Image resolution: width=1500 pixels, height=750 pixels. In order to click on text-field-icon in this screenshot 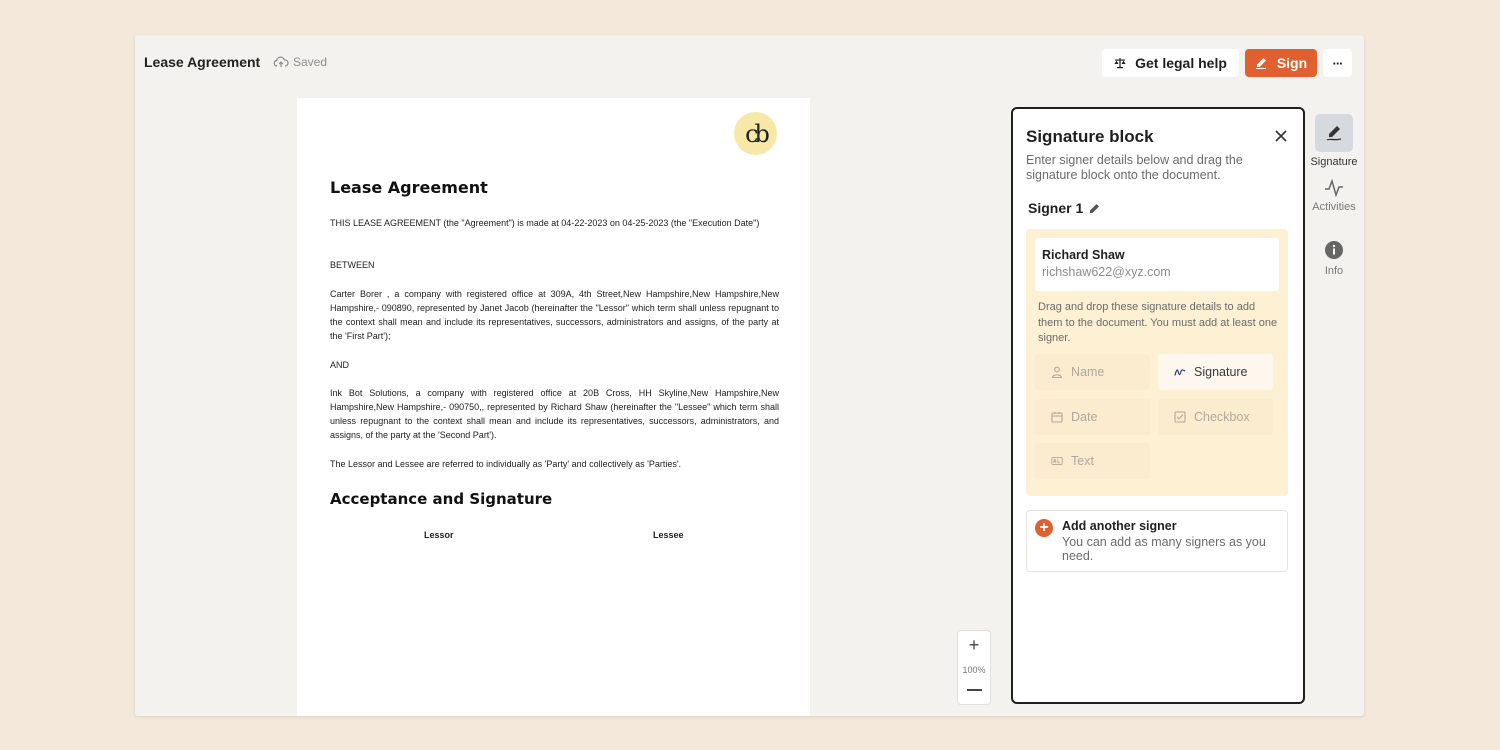, I will do `click(1057, 461)`.